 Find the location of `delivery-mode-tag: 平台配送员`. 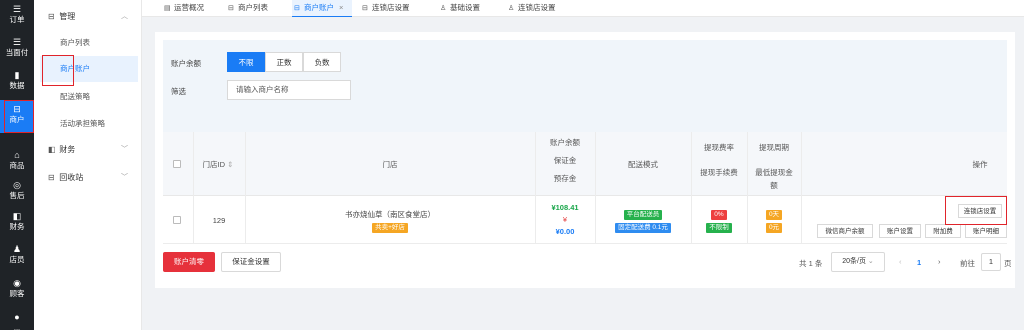

delivery-mode-tag: 平台配送员 is located at coordinates (643, 215).